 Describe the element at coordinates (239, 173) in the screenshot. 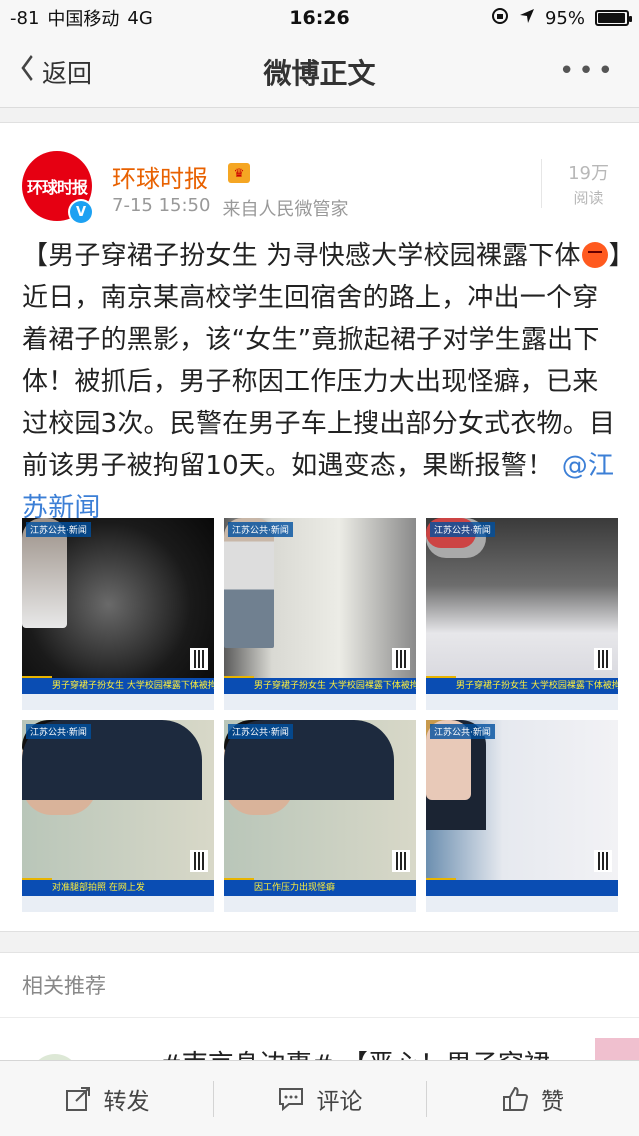

I see `vip-crown-icon: ♛` at that location.